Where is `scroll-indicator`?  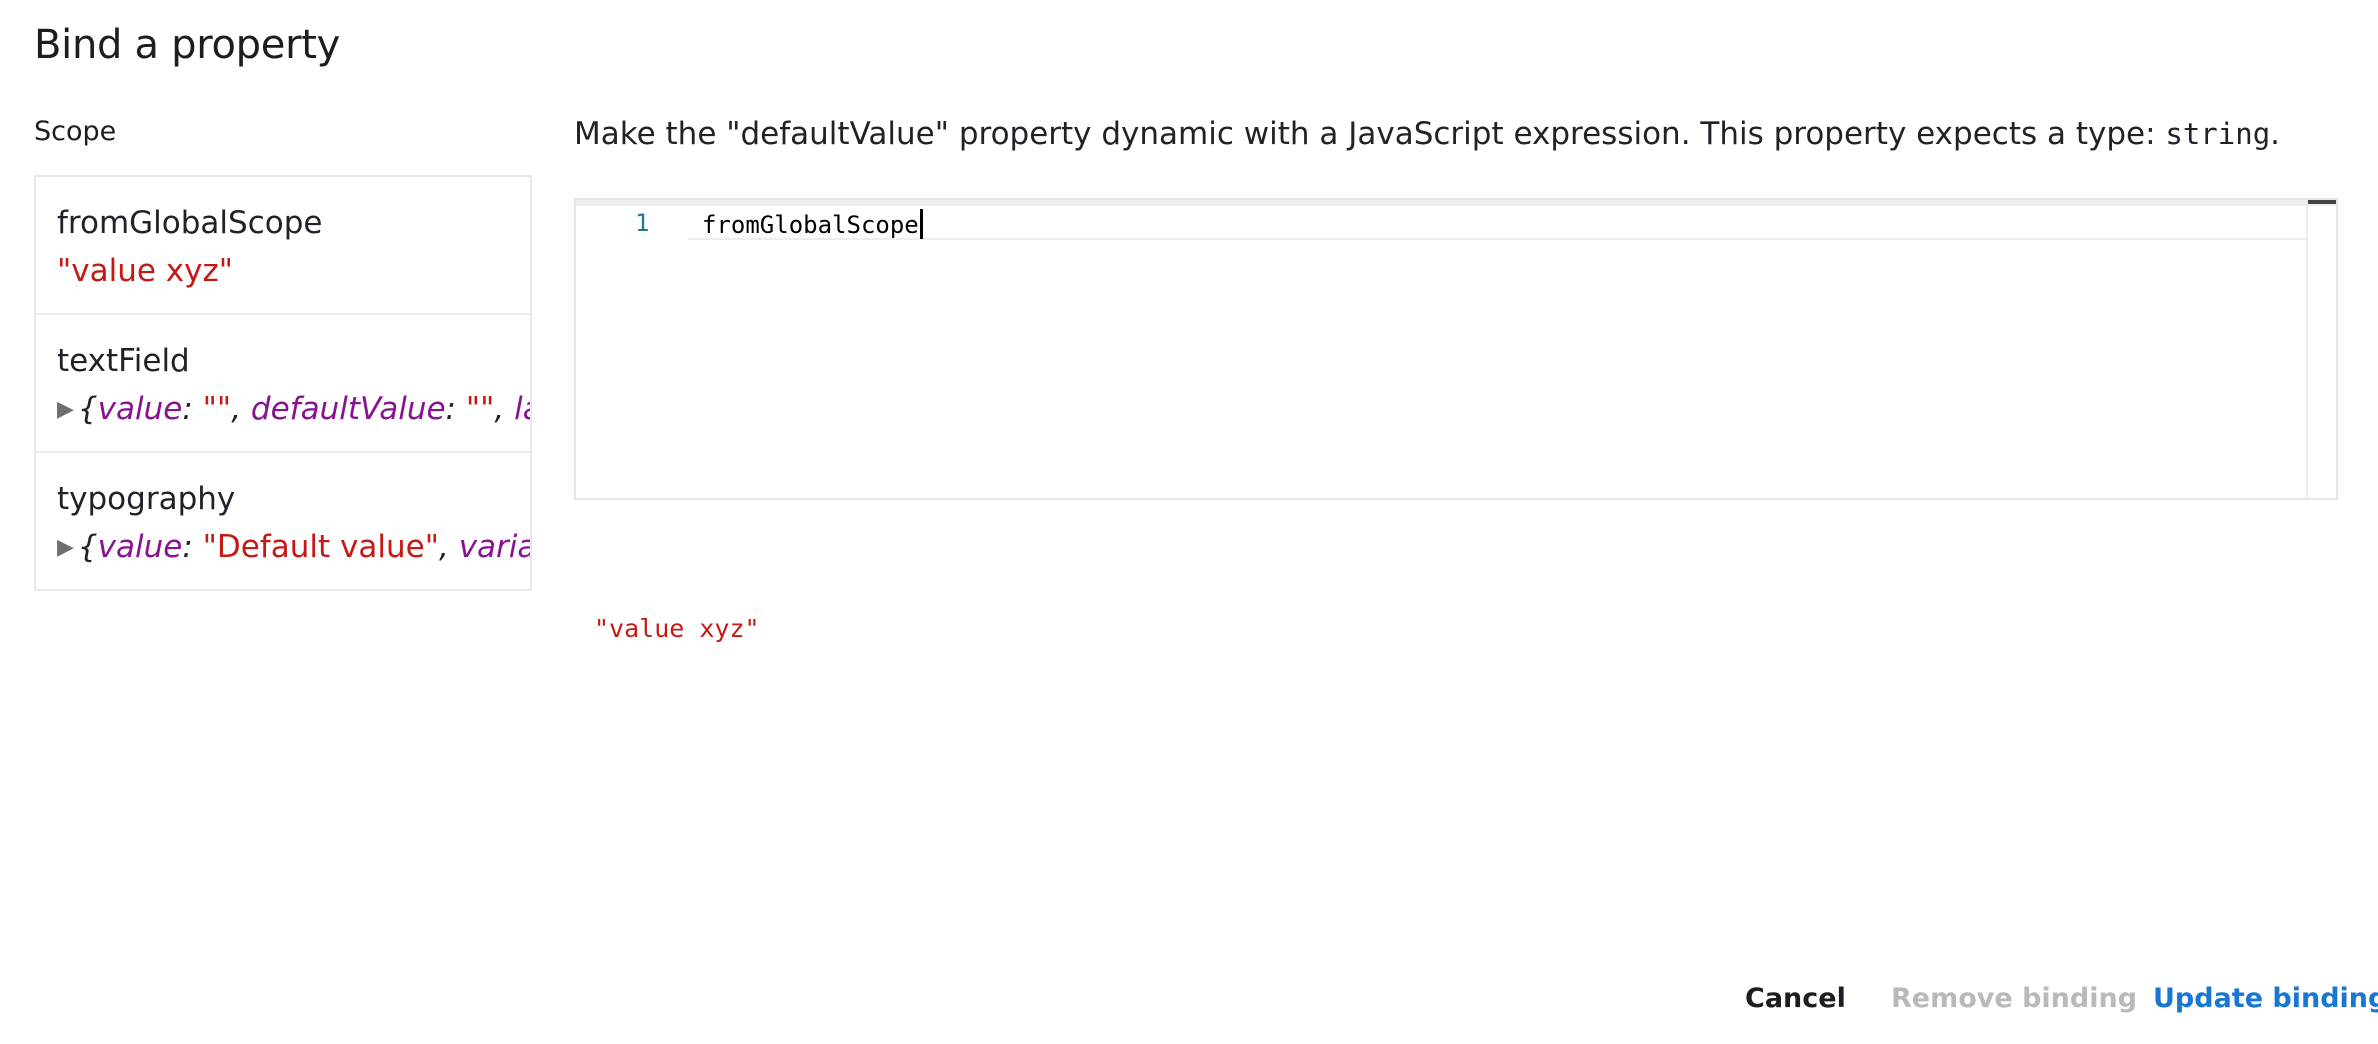 scroll-indicator is located at coordinates (2322, 202).